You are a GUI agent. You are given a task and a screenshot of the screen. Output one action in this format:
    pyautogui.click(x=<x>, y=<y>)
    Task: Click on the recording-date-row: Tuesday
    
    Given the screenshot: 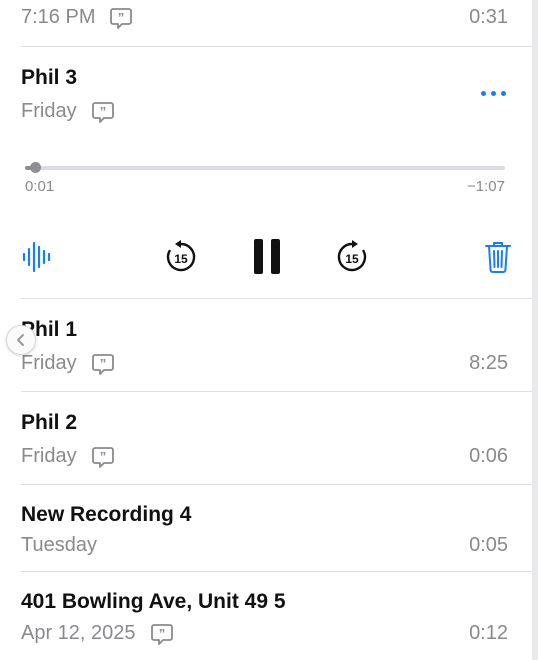 What is the action you would take?
    pyautogui.click(x=59, y=545)
    